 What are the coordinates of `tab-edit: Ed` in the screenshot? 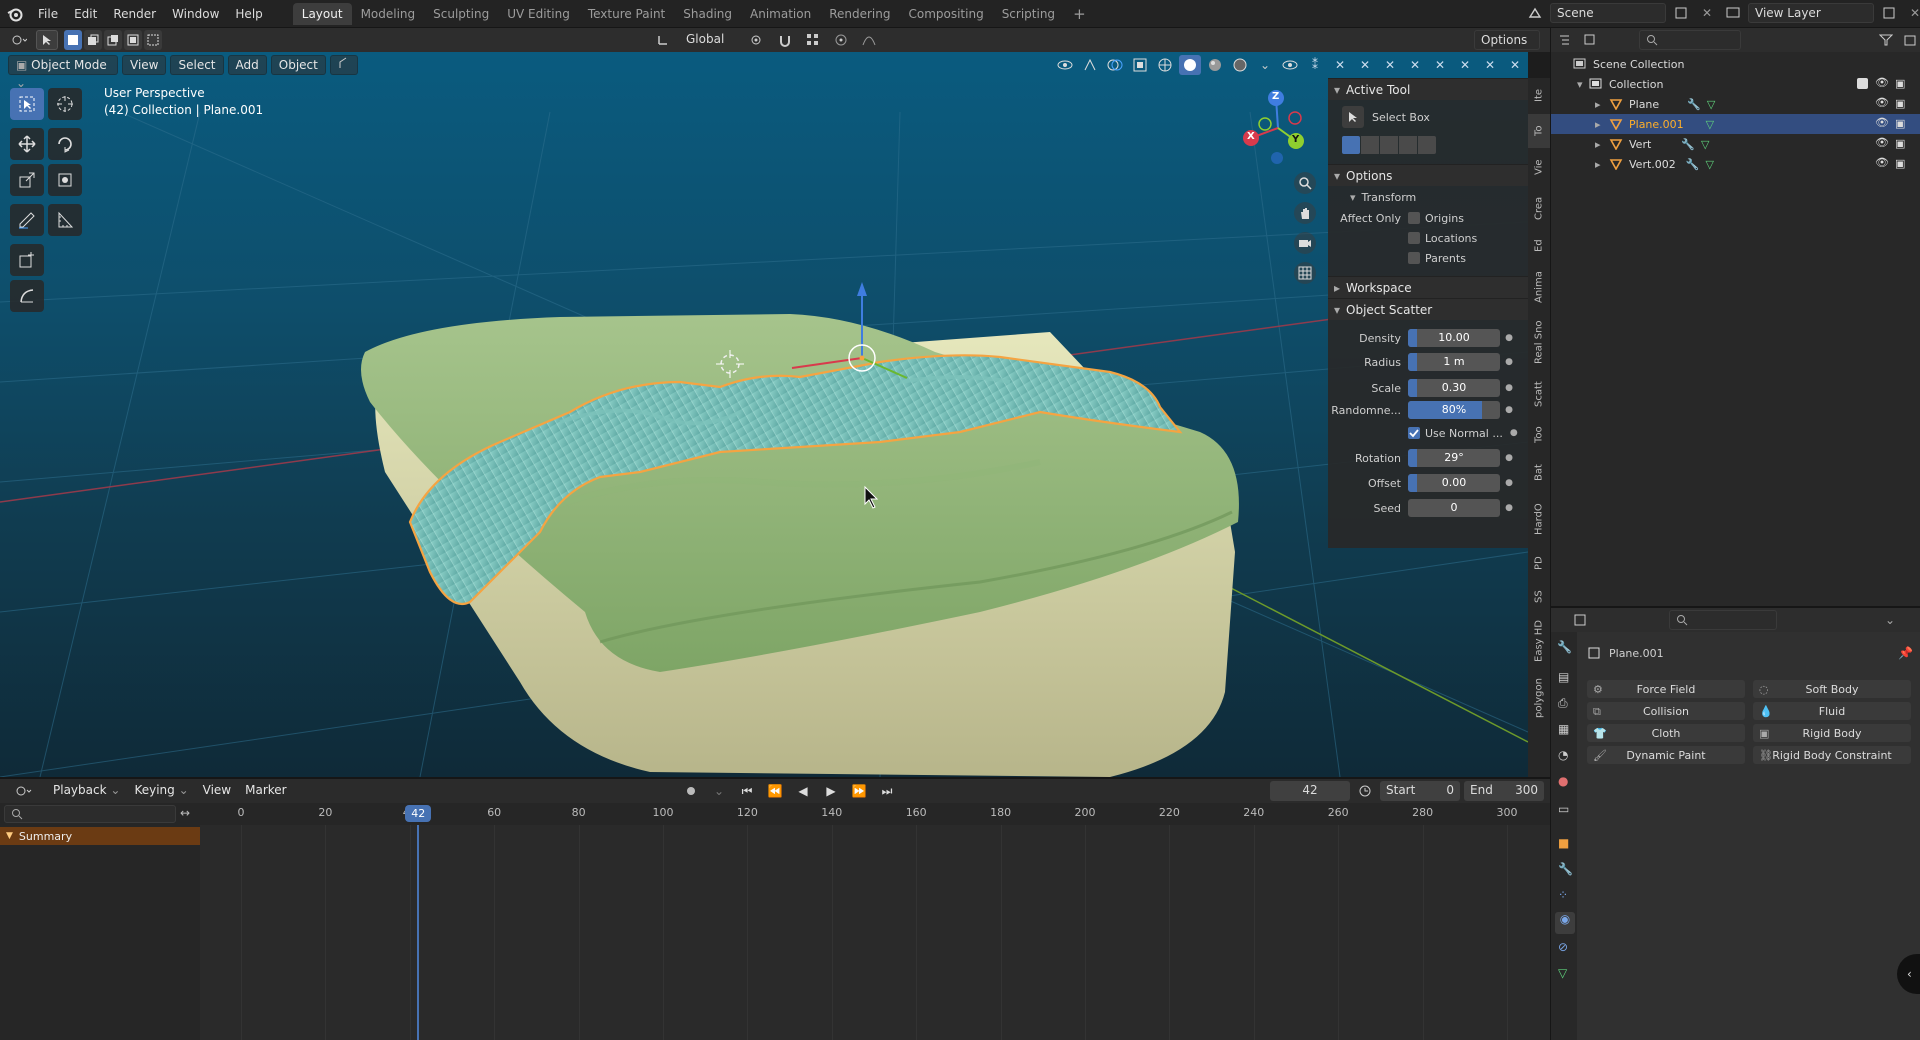 It's located at (1539, 246).